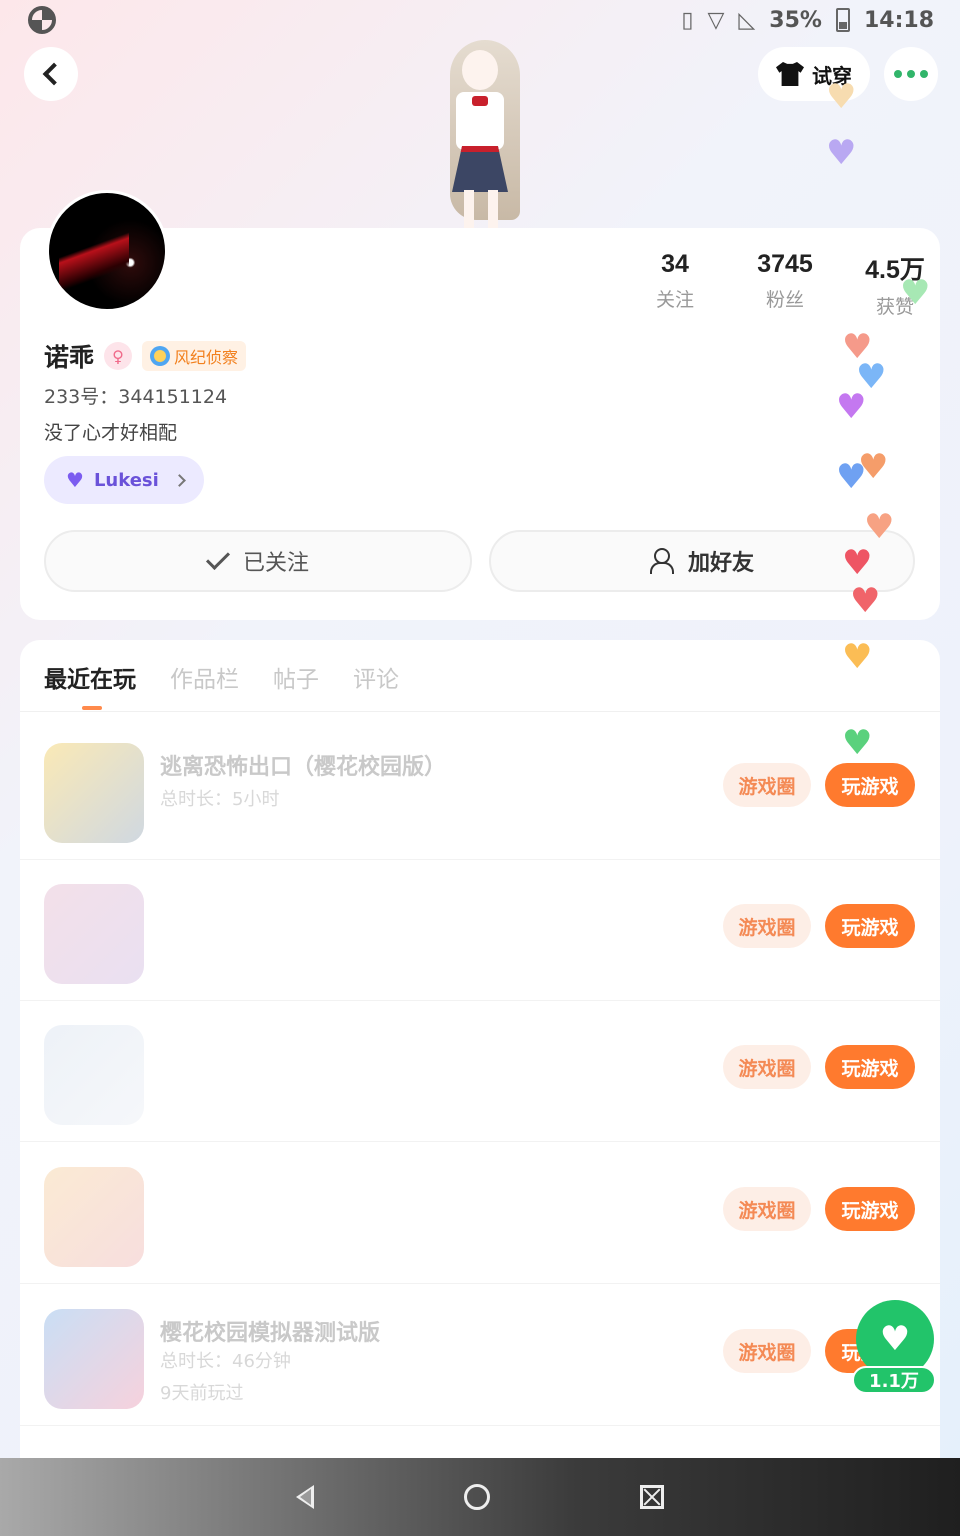  I want to click on battery-percent: 35%, so click(795, 20).